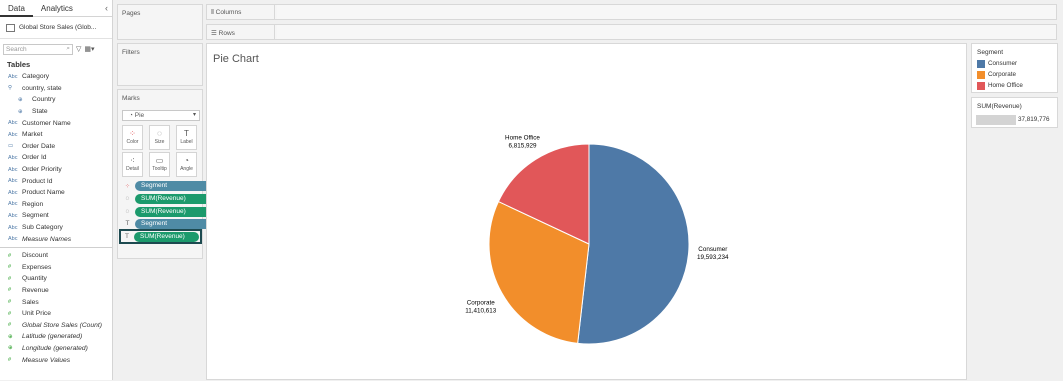 Image resolution: width=1063 pixels, height=381 pixels. I want to click on field-label: Longitude (generated), so click(55, 348).